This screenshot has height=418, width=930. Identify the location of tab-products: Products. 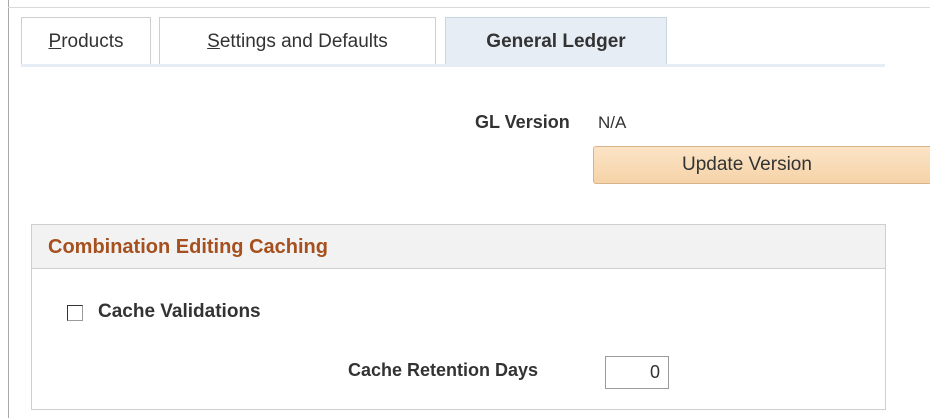
(86, 41).